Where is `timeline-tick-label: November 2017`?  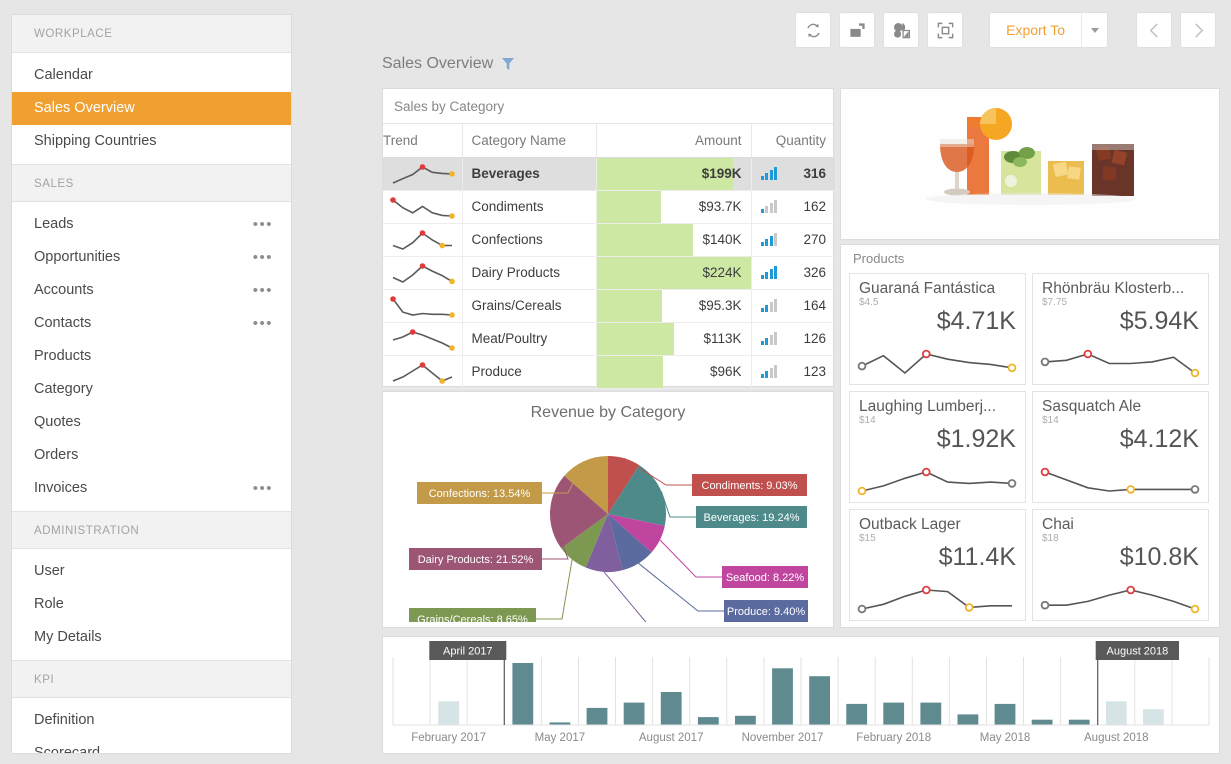 timeline-tick-label: November 2017 is located at coordinates (783, 738).